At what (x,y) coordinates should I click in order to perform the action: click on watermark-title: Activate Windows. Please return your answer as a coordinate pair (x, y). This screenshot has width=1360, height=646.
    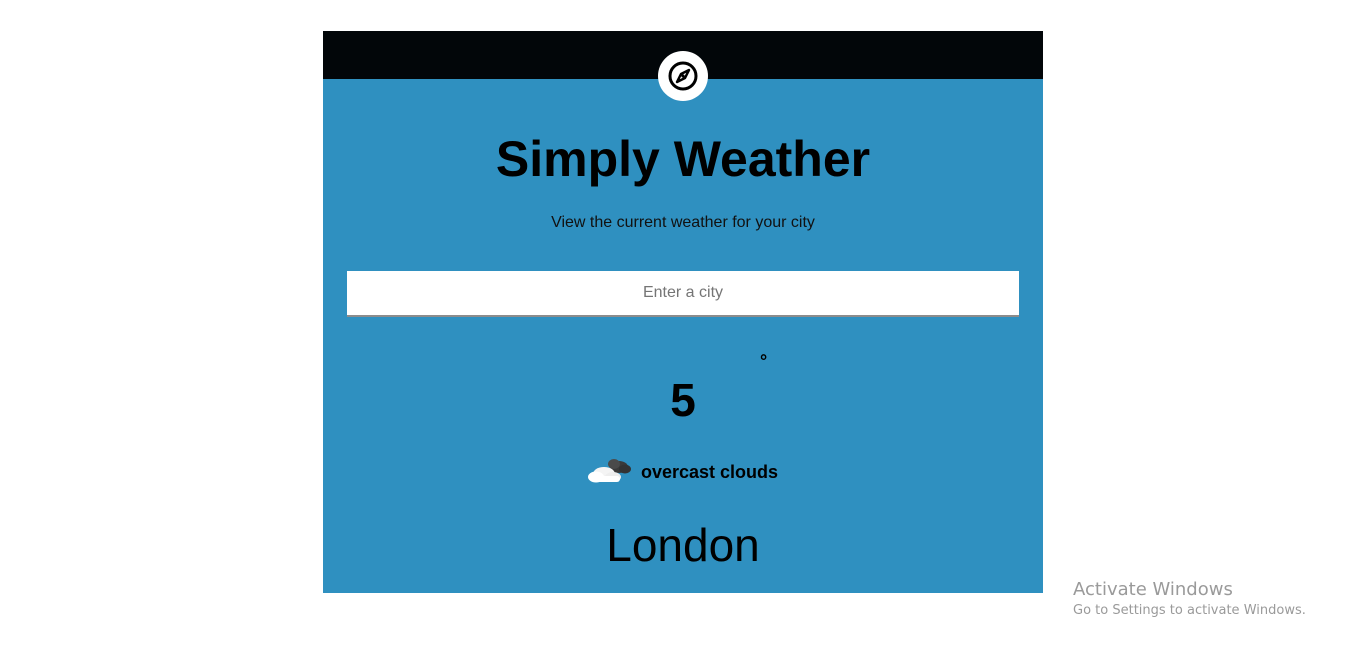
    Looking at the image, I should click on (1153, 589).